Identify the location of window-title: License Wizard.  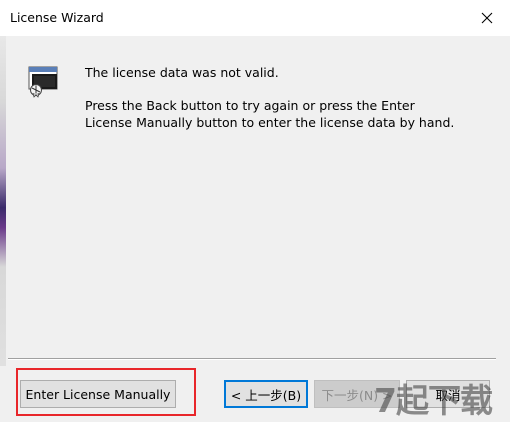
(57, 17).